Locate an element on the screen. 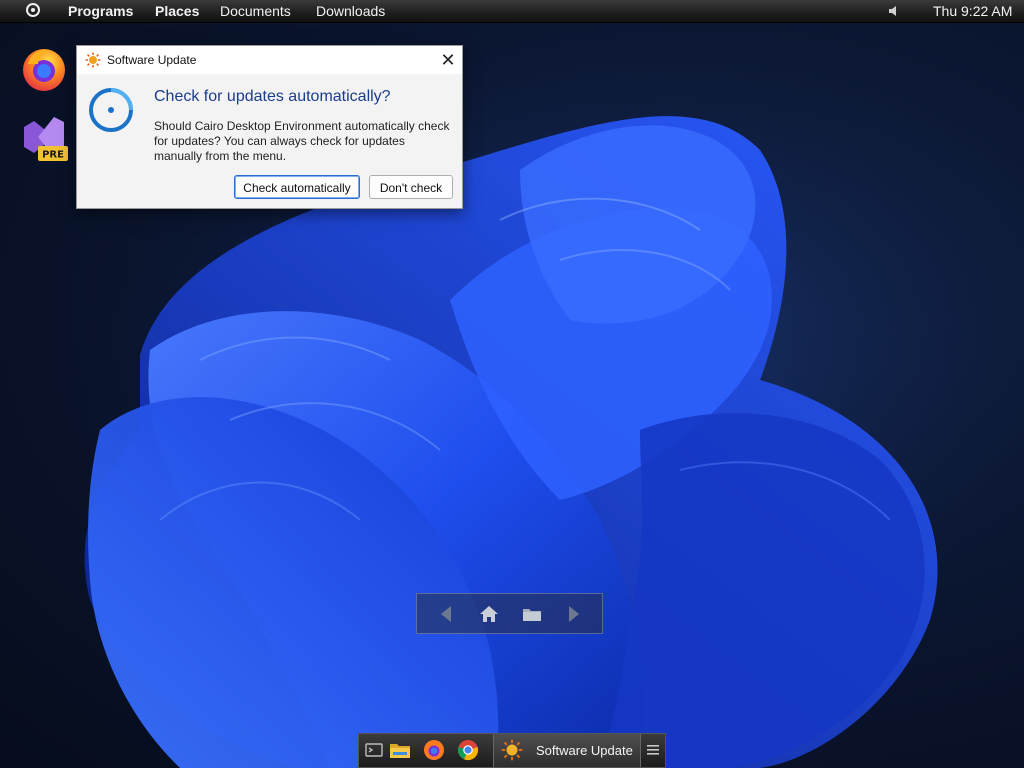 This screenshot has width=1024, height=768. menu-downloads: Downloads is located at coordinates (350, 11).